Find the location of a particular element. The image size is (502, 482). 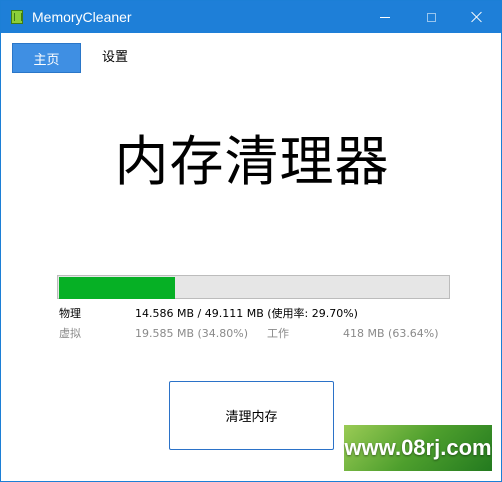

virtual-memory-label: 虚拟 is located at coordinates (70, 333).